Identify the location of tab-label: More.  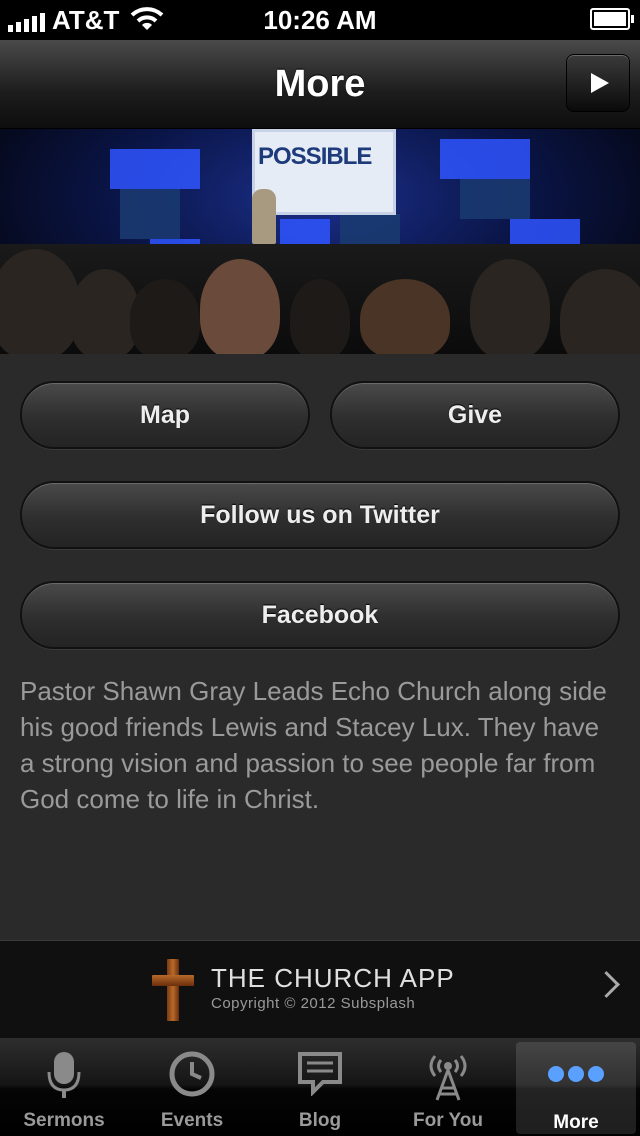
(576, 1122).